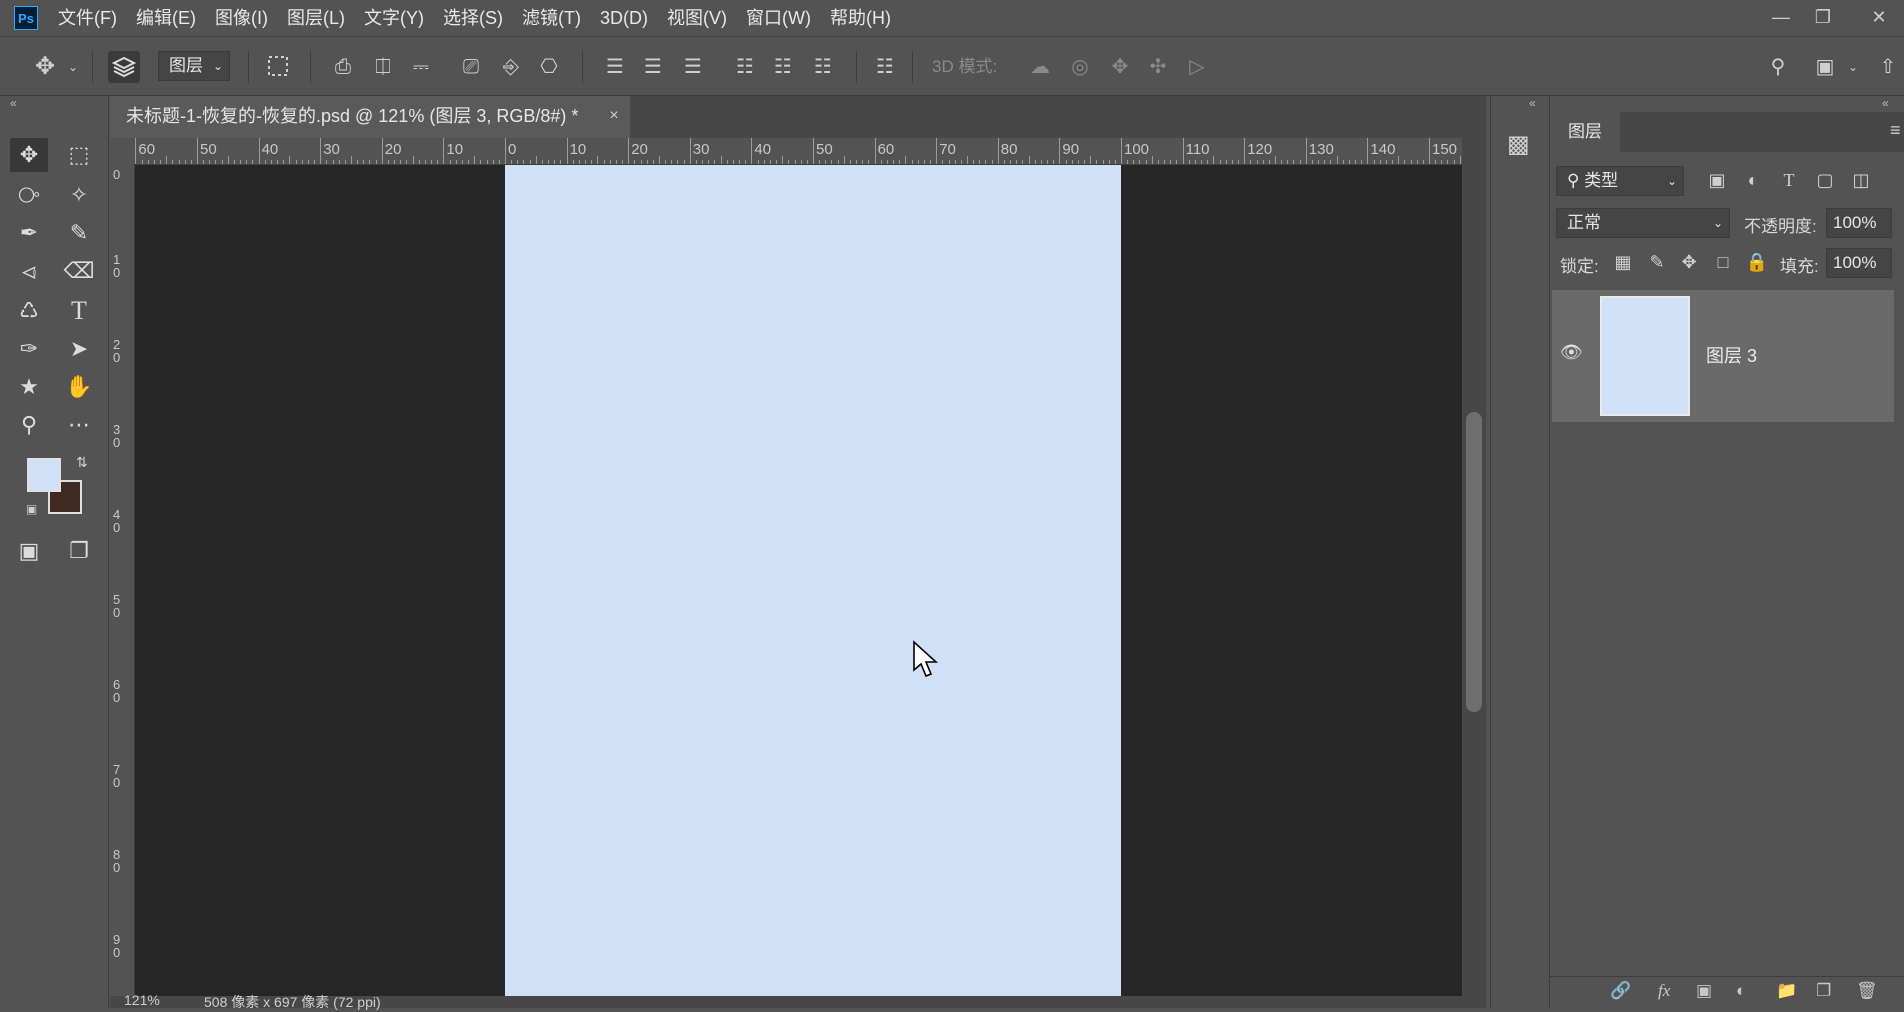 This screenshot has width=1904, height=1012. I want to click on paint-bucket-icon: ♺, so click(29, 311).